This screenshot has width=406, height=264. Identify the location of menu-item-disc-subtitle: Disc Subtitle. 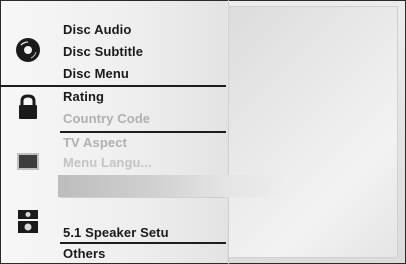
(103, 51).